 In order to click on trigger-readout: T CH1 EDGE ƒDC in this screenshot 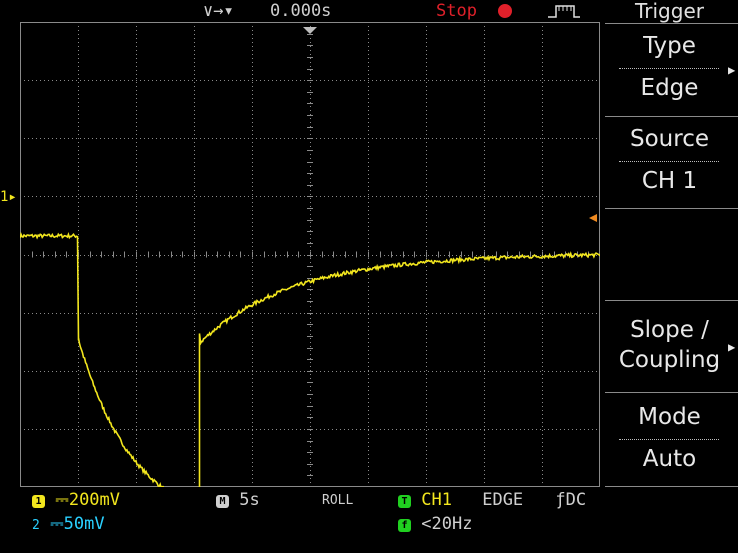, I will do `click(492, 500)`.